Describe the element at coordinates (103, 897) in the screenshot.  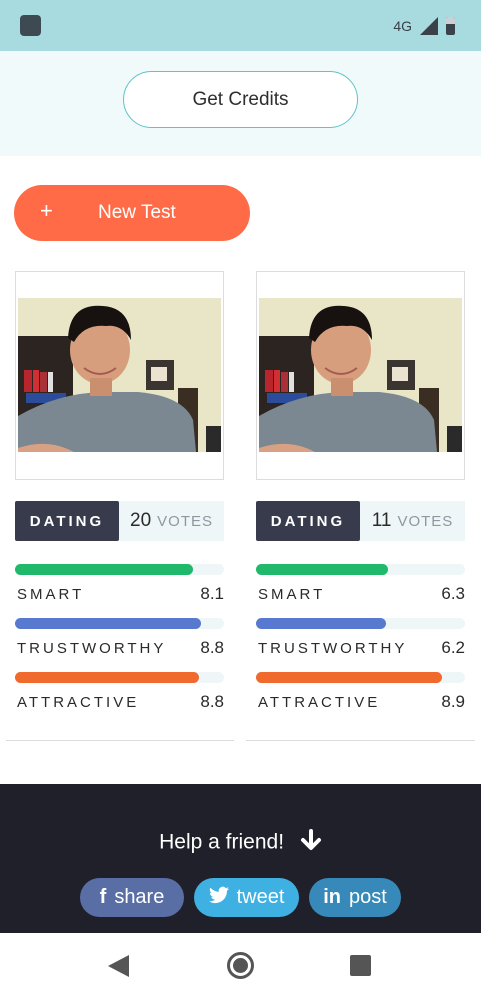
I see `facebook-icon: f` at that location.